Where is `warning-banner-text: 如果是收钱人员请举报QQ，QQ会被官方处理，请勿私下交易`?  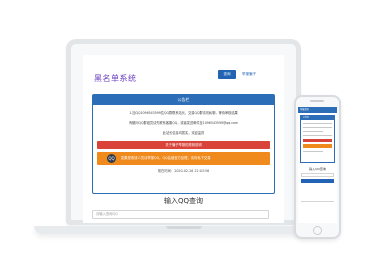
warning-banner-text: 如果是收钱人员请举报QQ，QQ会被官方处理，请勿私下交易 is located at coordinates (166, 158).